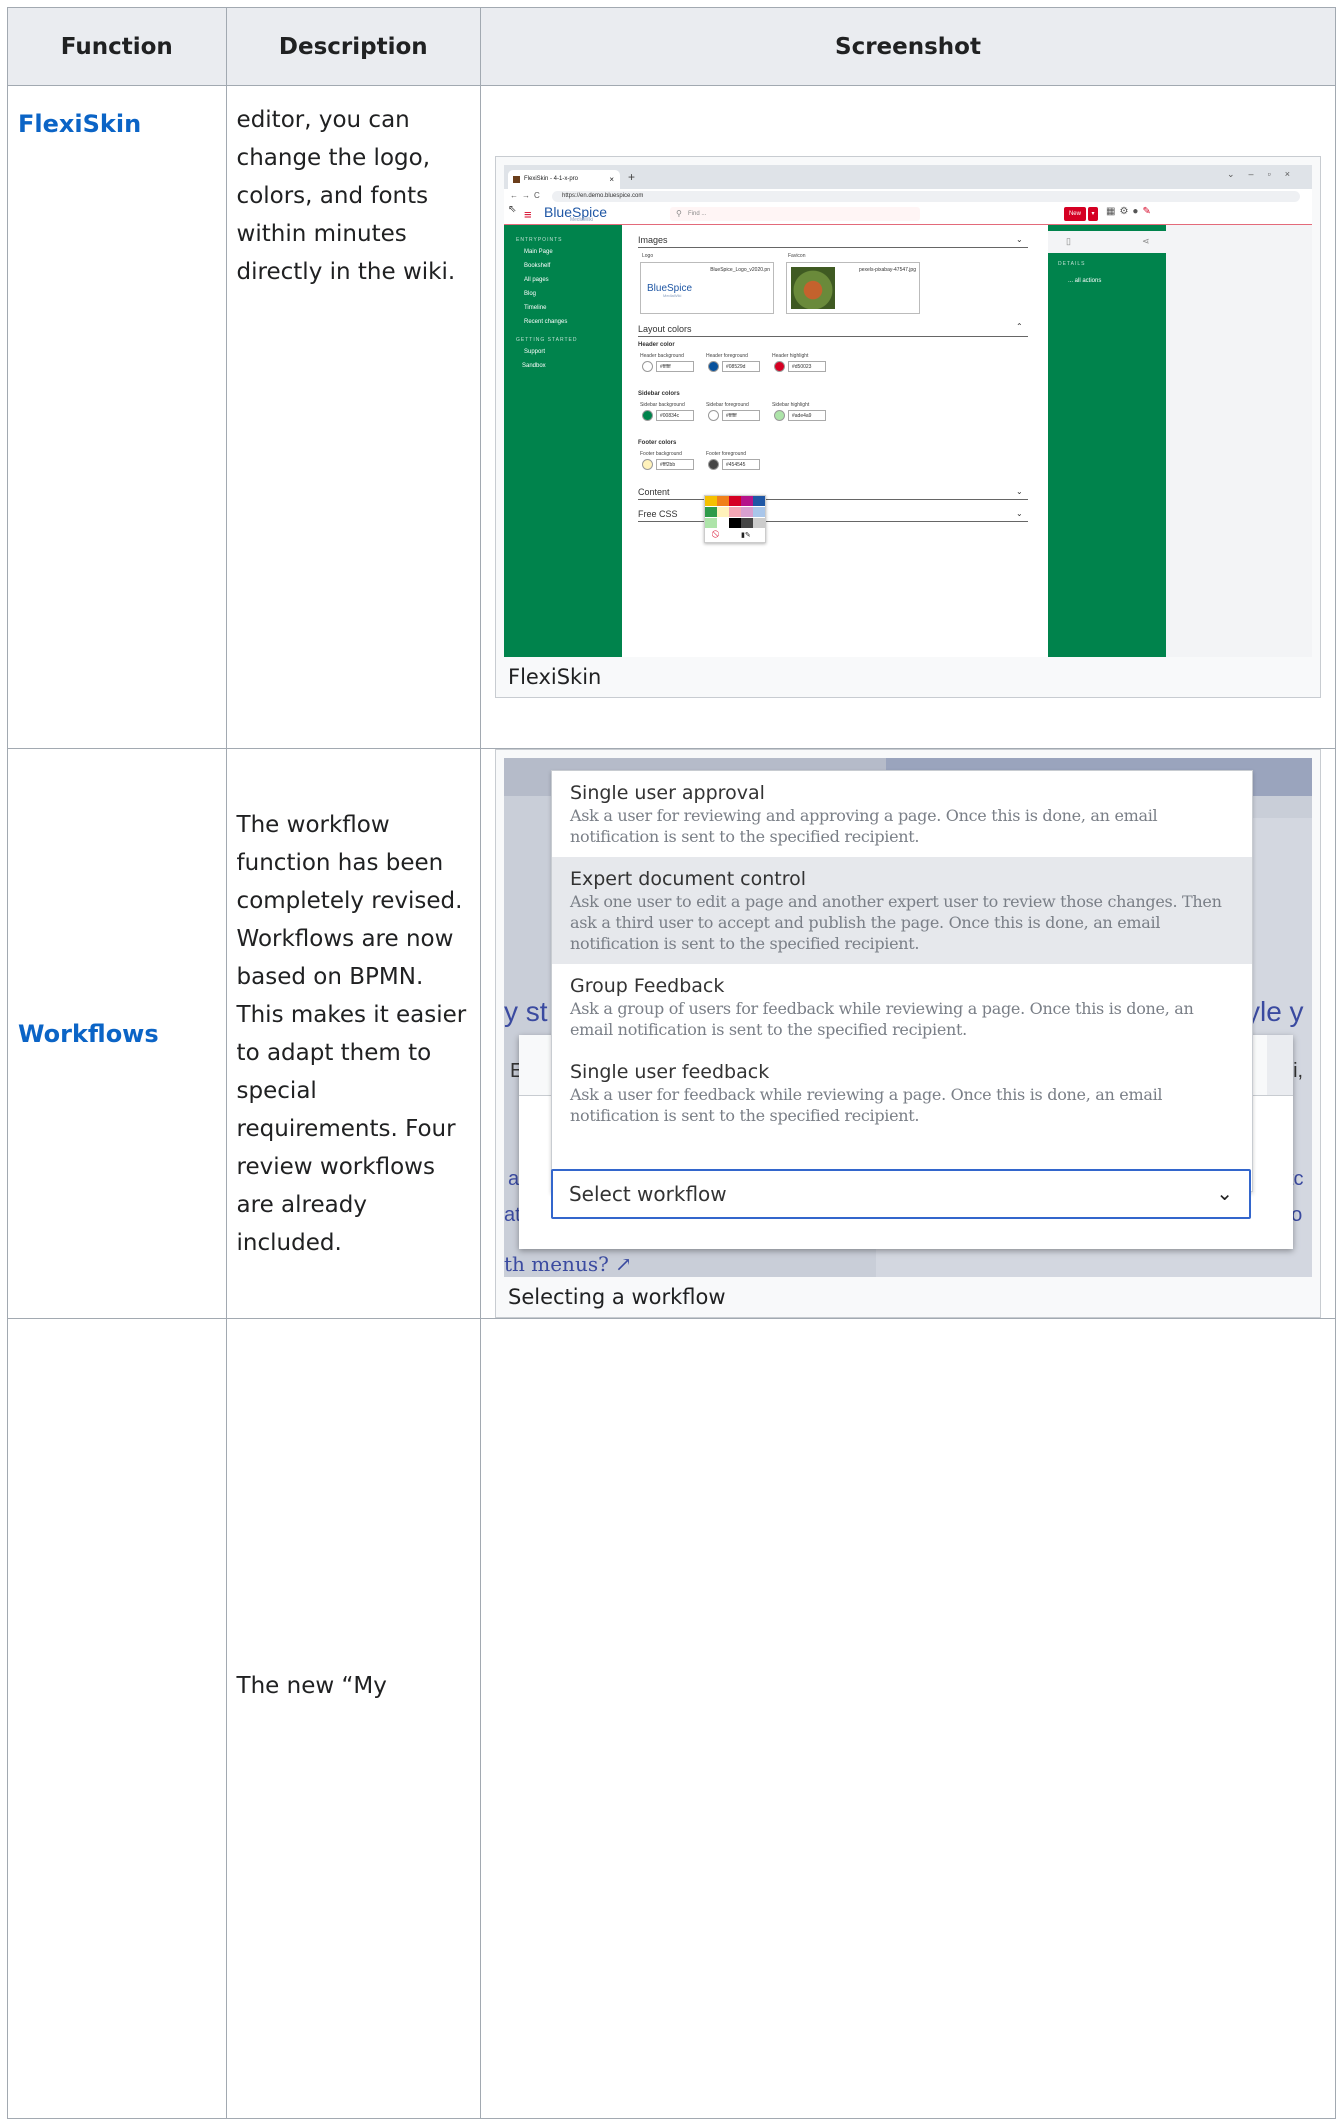  Describe the element at coordinates (74, 124) in the screenshot. I see `function-link-flexiskin: FlexiSkin` at that location.